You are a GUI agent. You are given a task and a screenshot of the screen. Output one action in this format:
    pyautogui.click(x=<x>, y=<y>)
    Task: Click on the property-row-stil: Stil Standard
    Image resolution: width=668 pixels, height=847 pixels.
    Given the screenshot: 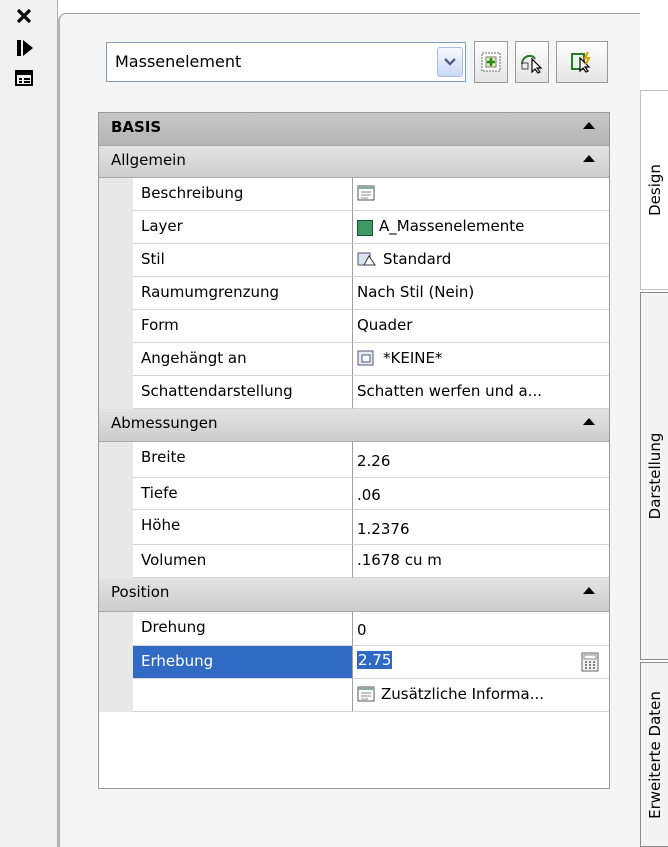 What is the action you would take?
    pyautogui.click(x=354, y=260)
    